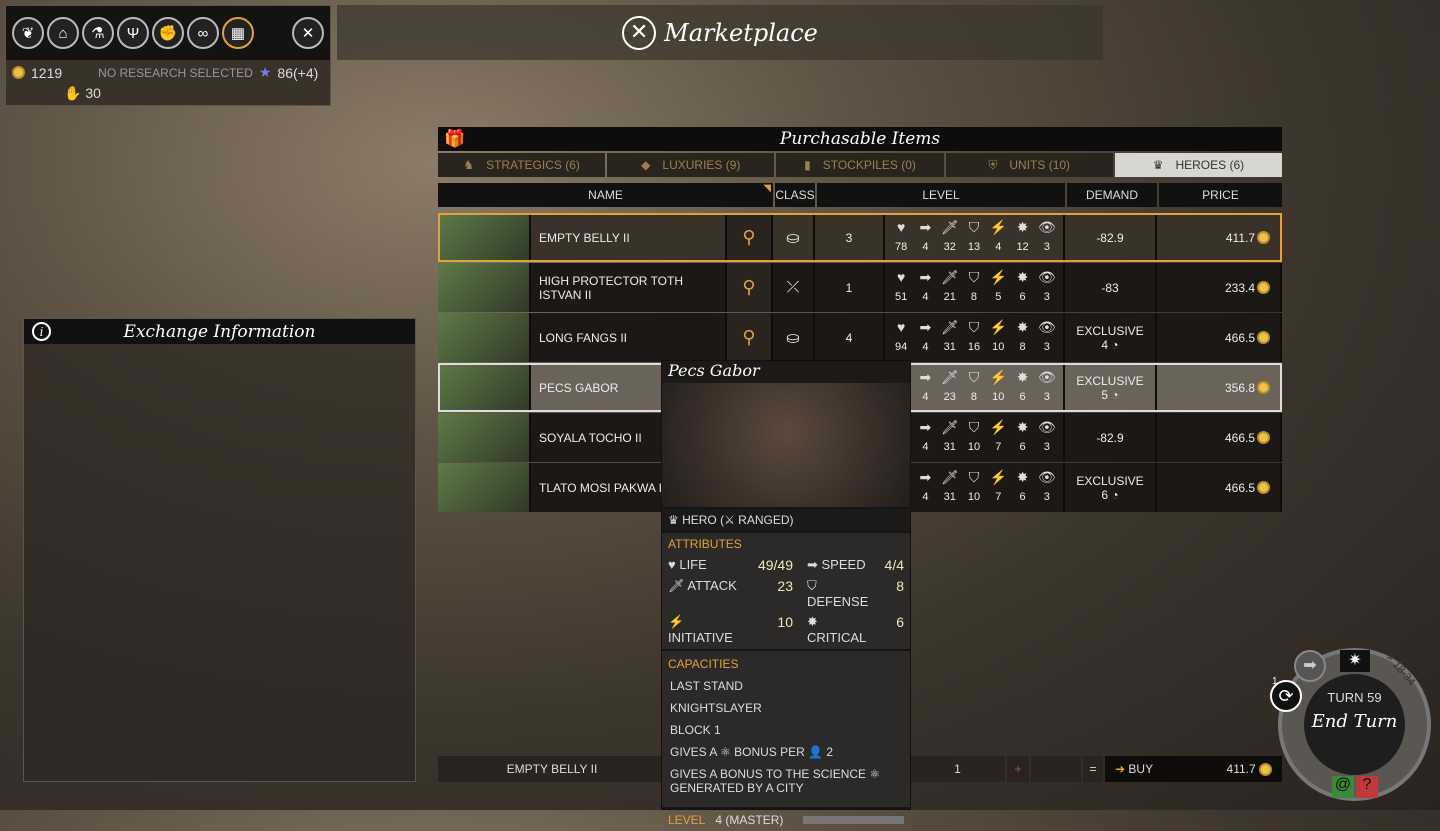 The width and height of the screenshot is (1440, 831). Describe the element at coordinates (900, 622) in the screenshot. I see `critical-value: 6` at that location.